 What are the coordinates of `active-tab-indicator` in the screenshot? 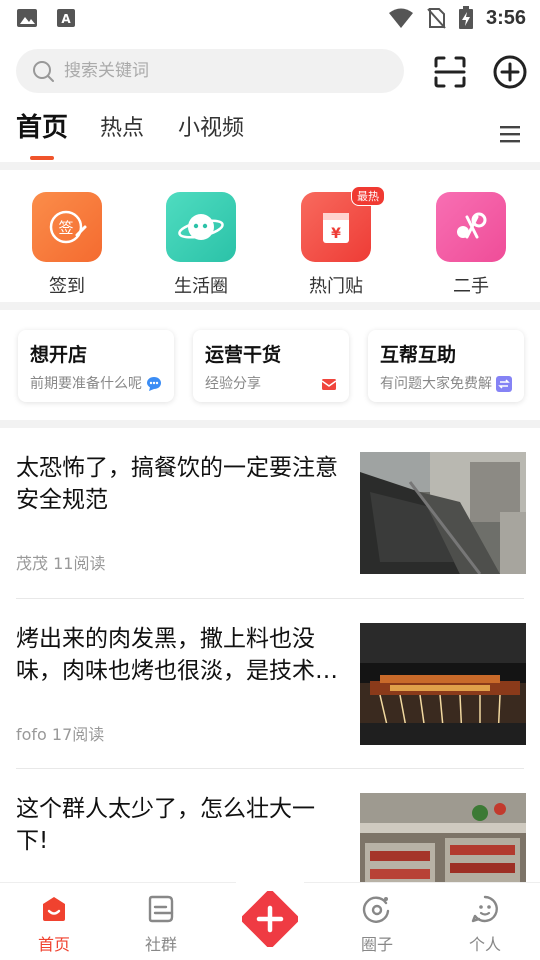 It's located at (42, 158).